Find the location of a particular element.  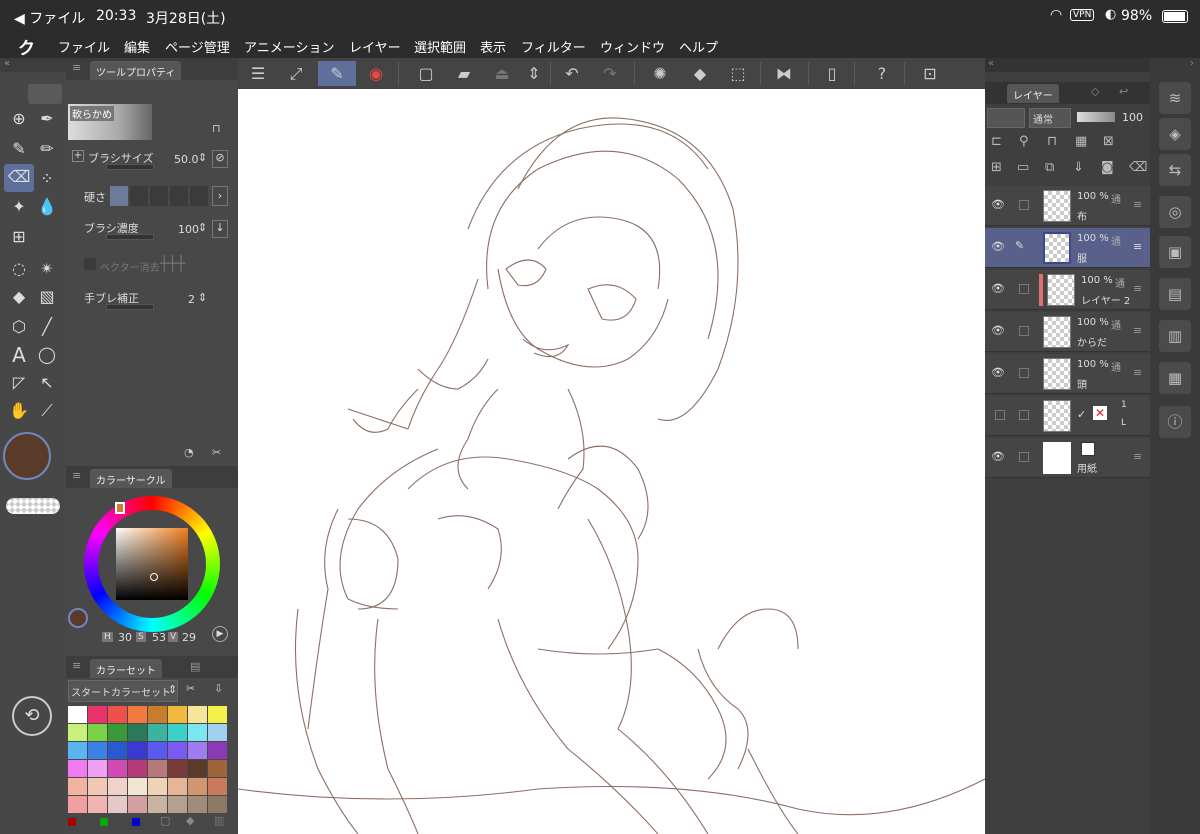

history-icon: ⇆ is located at coordinates (1175, 170).